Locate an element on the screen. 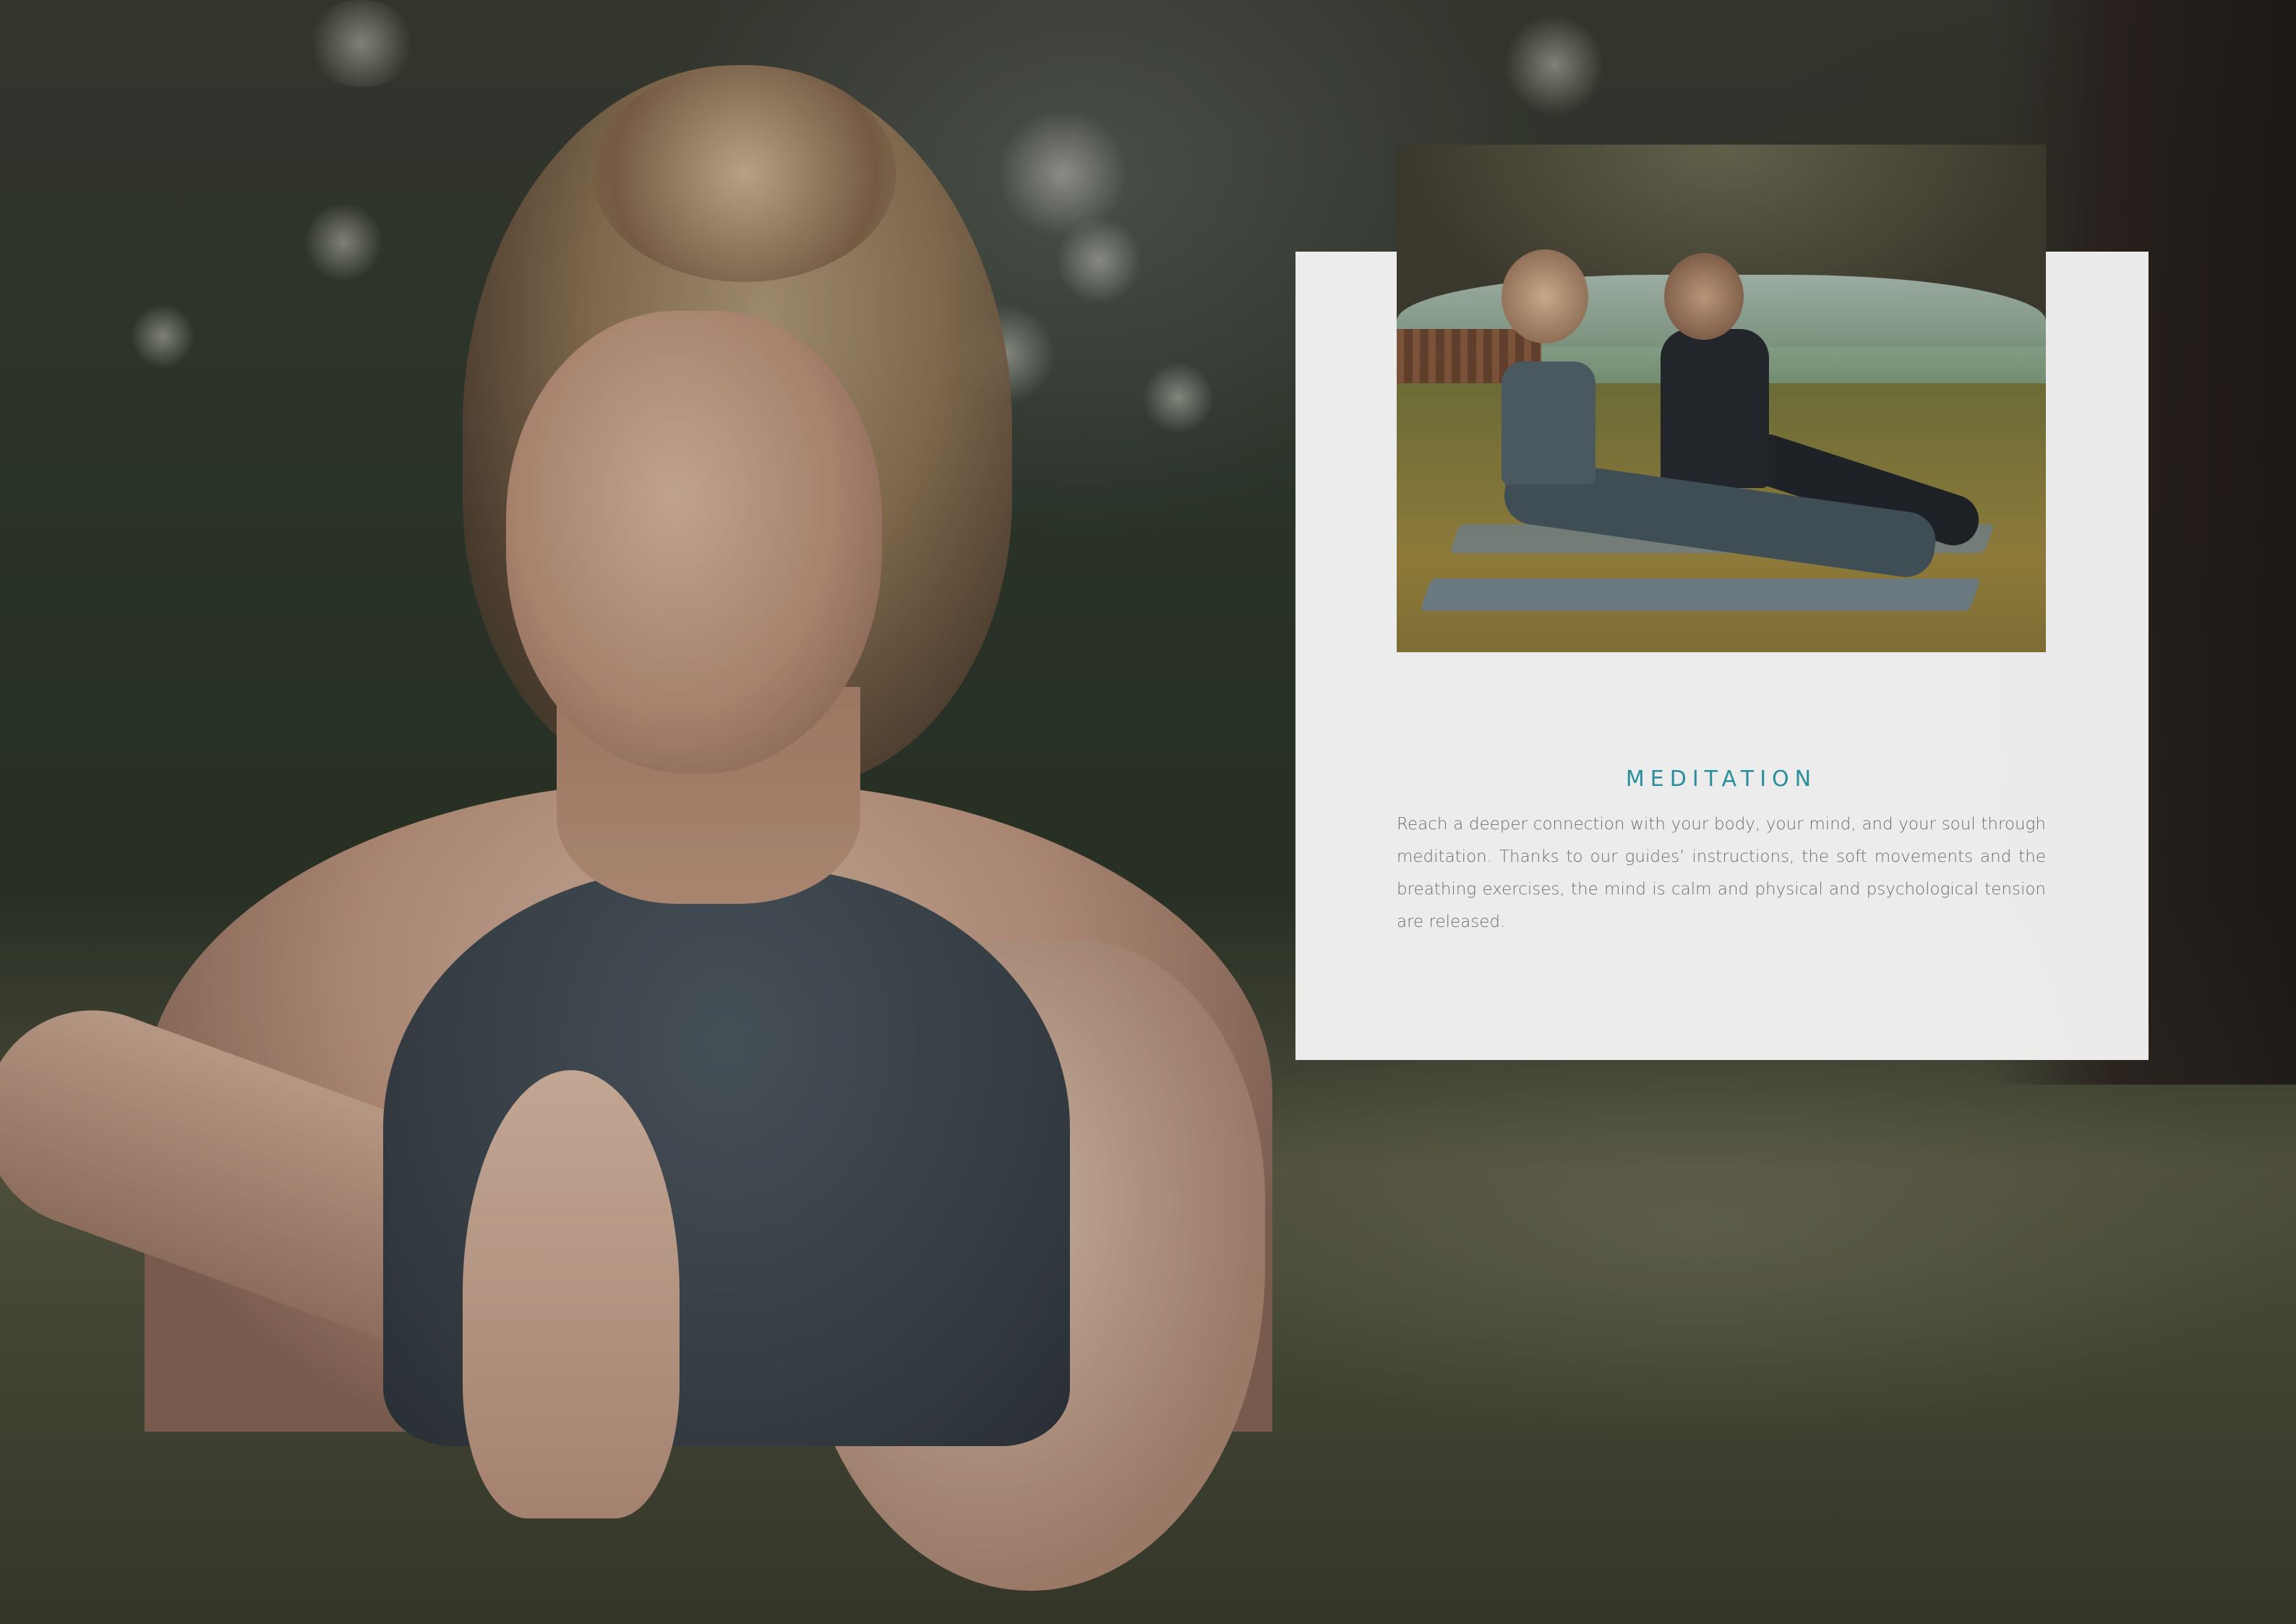 The height and width of the screenshot is (1624, 2296). yoga-mat is located at coordinates (1700, 594).